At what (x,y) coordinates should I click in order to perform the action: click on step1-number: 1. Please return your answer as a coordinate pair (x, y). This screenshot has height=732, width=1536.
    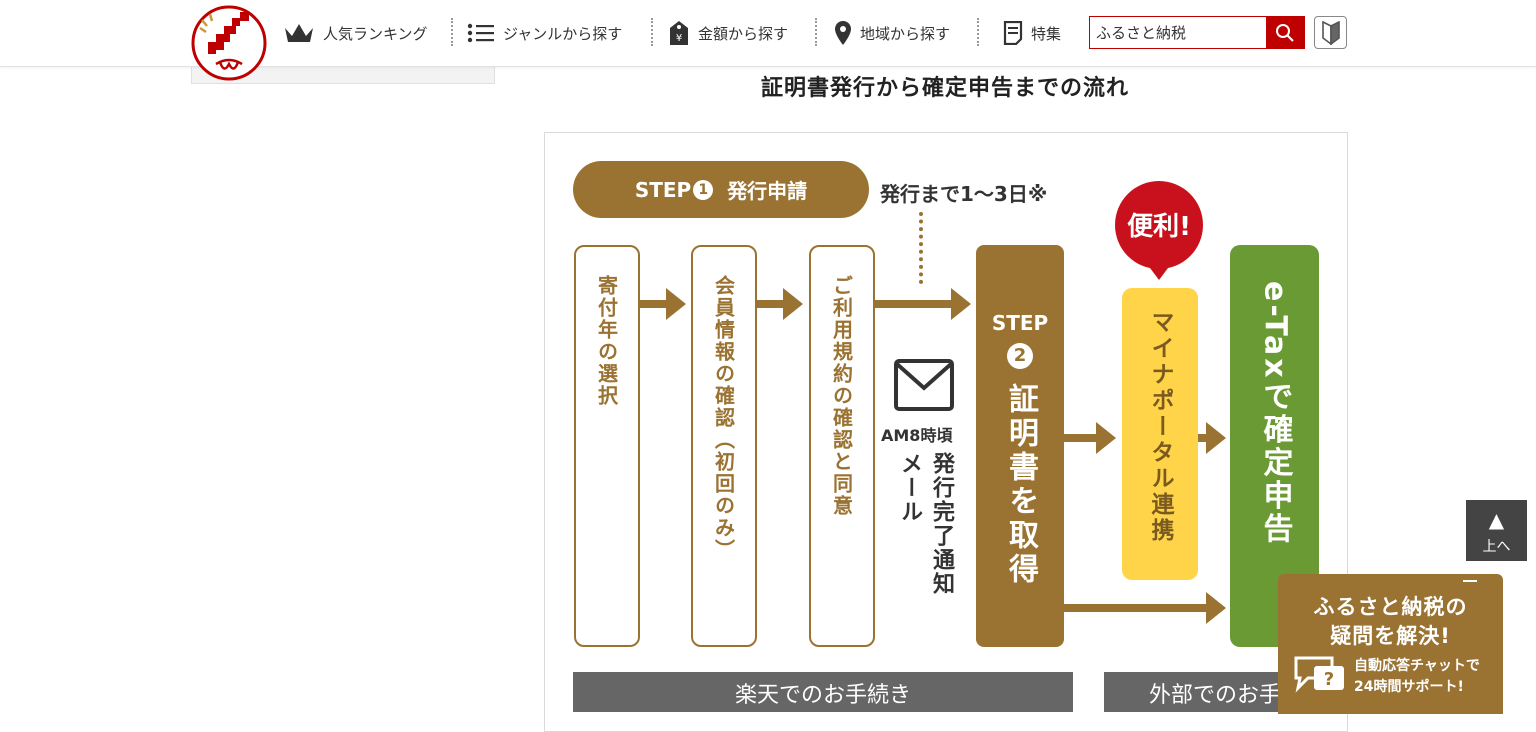
    Looking at the image, I should click on (703, 189).